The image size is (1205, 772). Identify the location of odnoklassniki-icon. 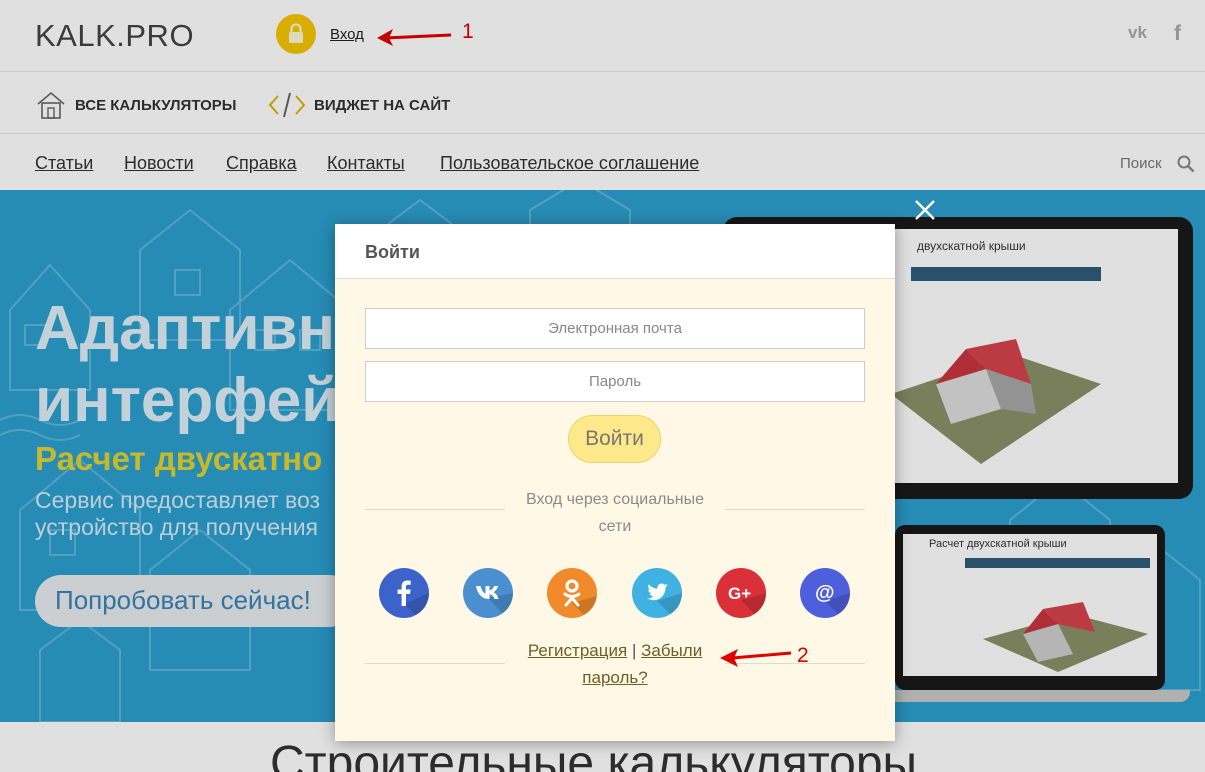
(580, 598).